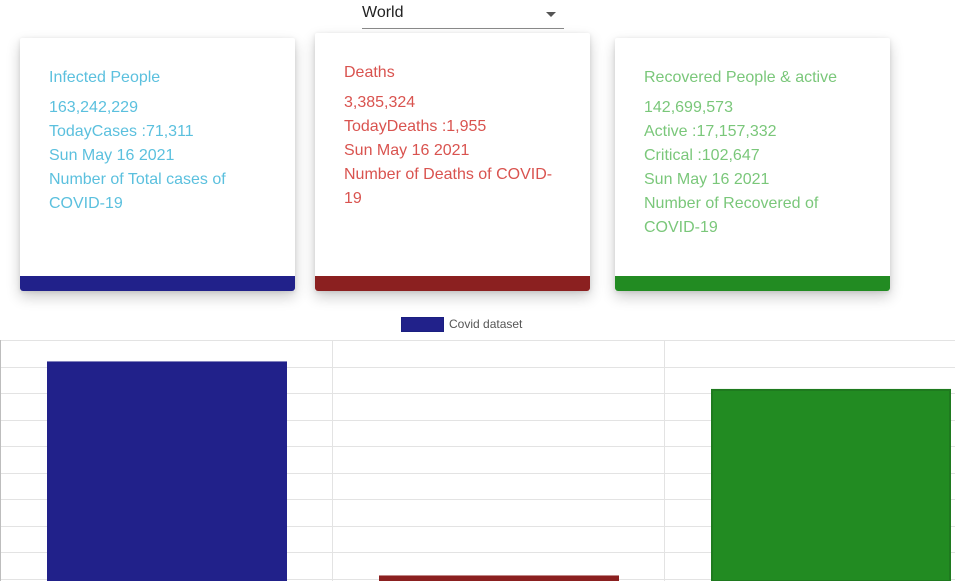 The height and width of the screenshot is (581, 955). I want to click on deaths-color-bar, so click(452, 283).